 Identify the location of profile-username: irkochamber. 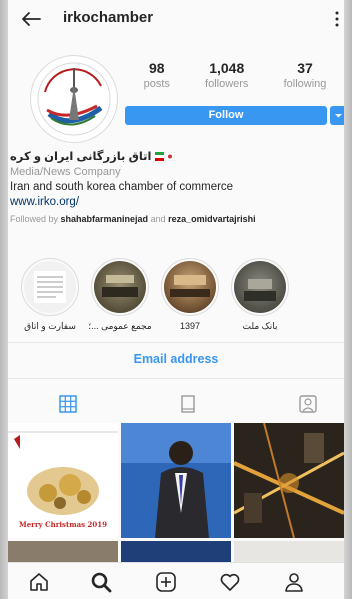
(108, 17).